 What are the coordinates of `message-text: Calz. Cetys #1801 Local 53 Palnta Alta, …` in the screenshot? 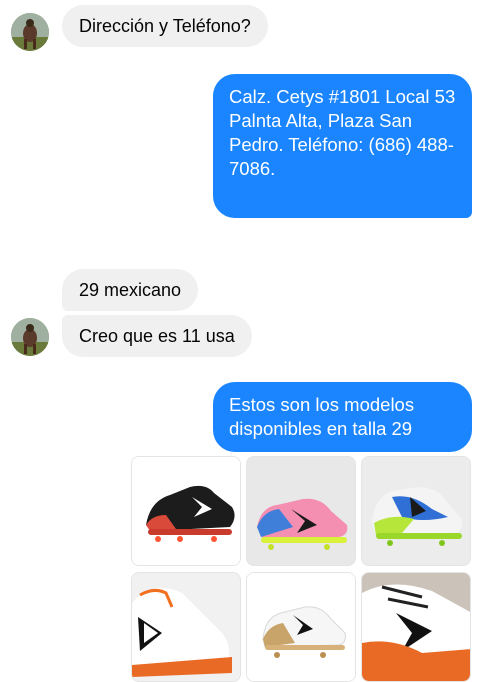 It's located at (342, 132).